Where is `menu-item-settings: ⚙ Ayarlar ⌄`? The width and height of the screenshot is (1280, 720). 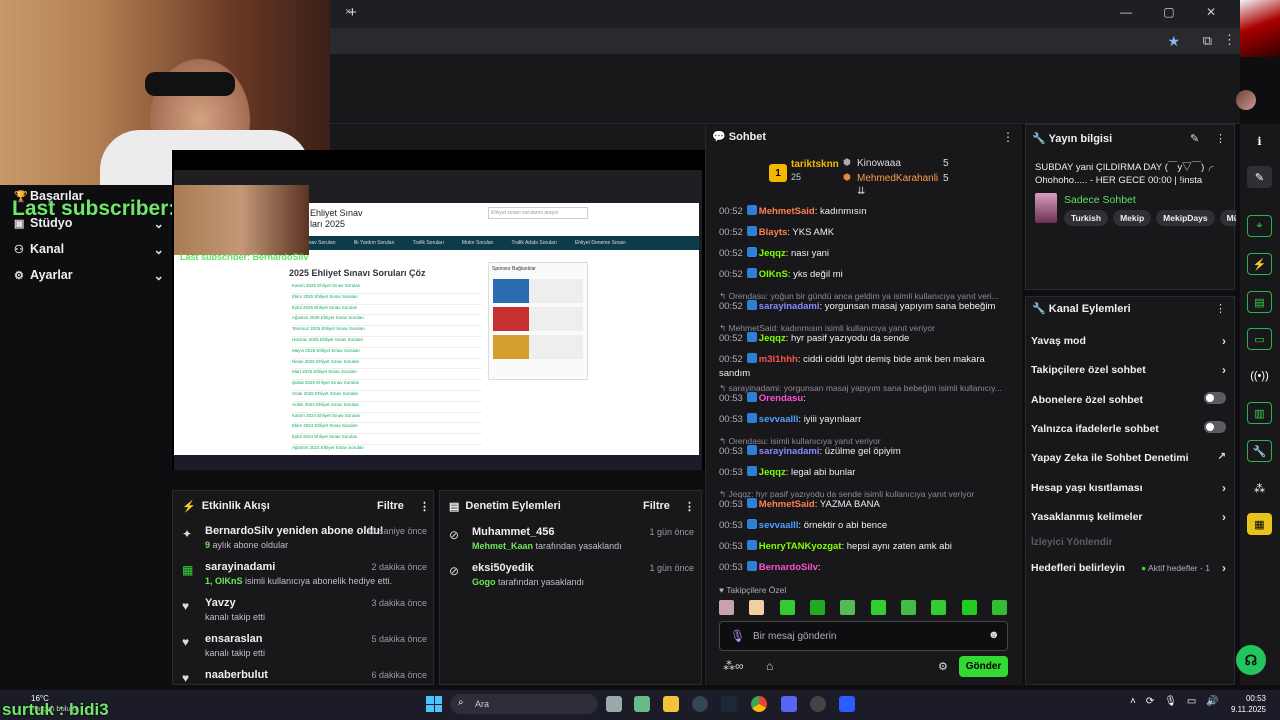 menu-item-settings: ⚙ Ayarlar ⌄ is located at coordinates (89, 275).